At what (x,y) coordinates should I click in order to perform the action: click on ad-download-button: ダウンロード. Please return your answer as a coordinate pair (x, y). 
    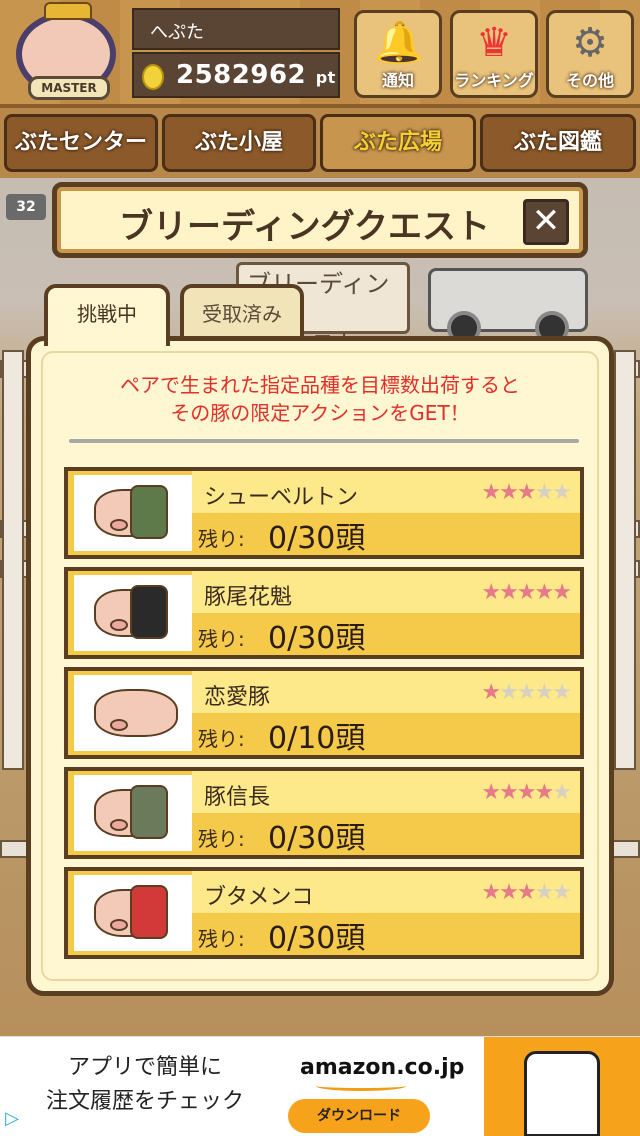
    Looking at the image, I should click on (359, 1116).